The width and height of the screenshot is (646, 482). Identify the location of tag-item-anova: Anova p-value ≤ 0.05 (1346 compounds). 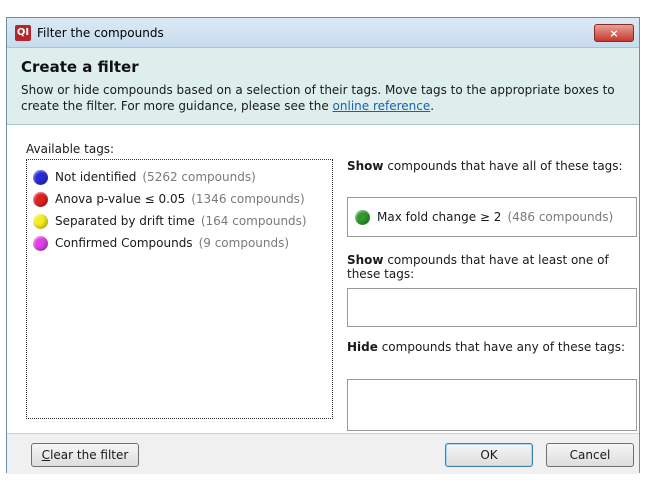
(182, 199).